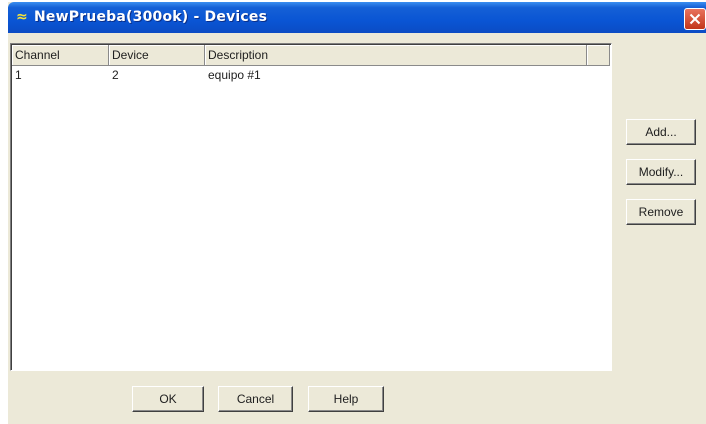  I want to click on close-icon, so click(695, 19).